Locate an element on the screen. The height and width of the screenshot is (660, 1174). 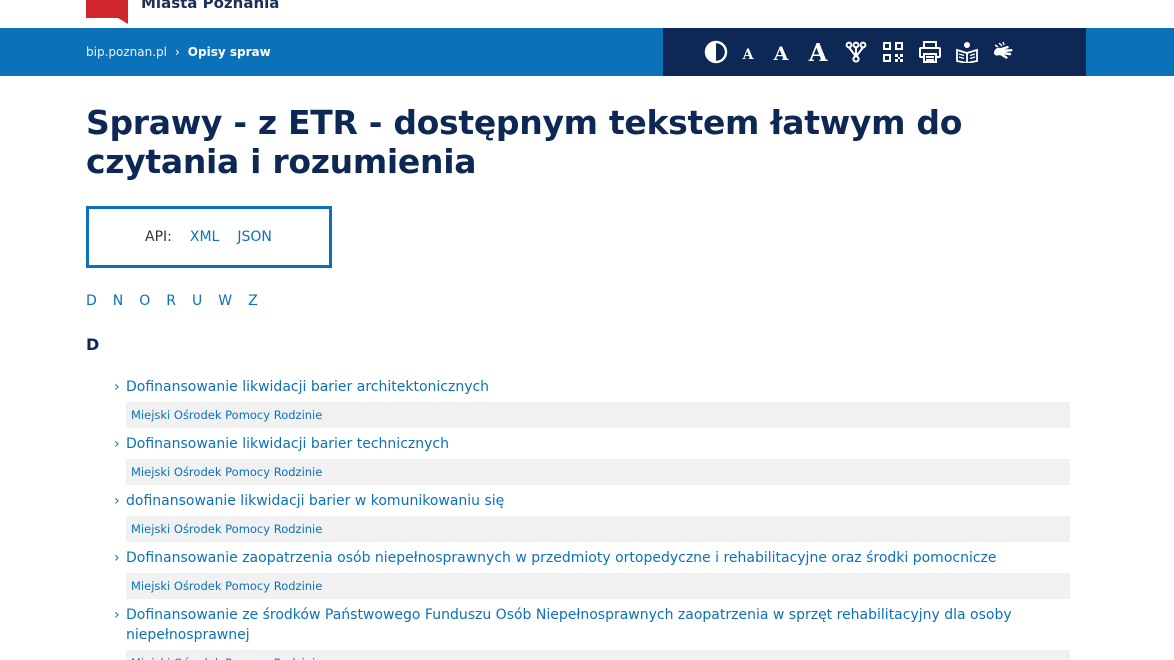
accessibility-toolbar: A A A is located at coordinates (874, 52).